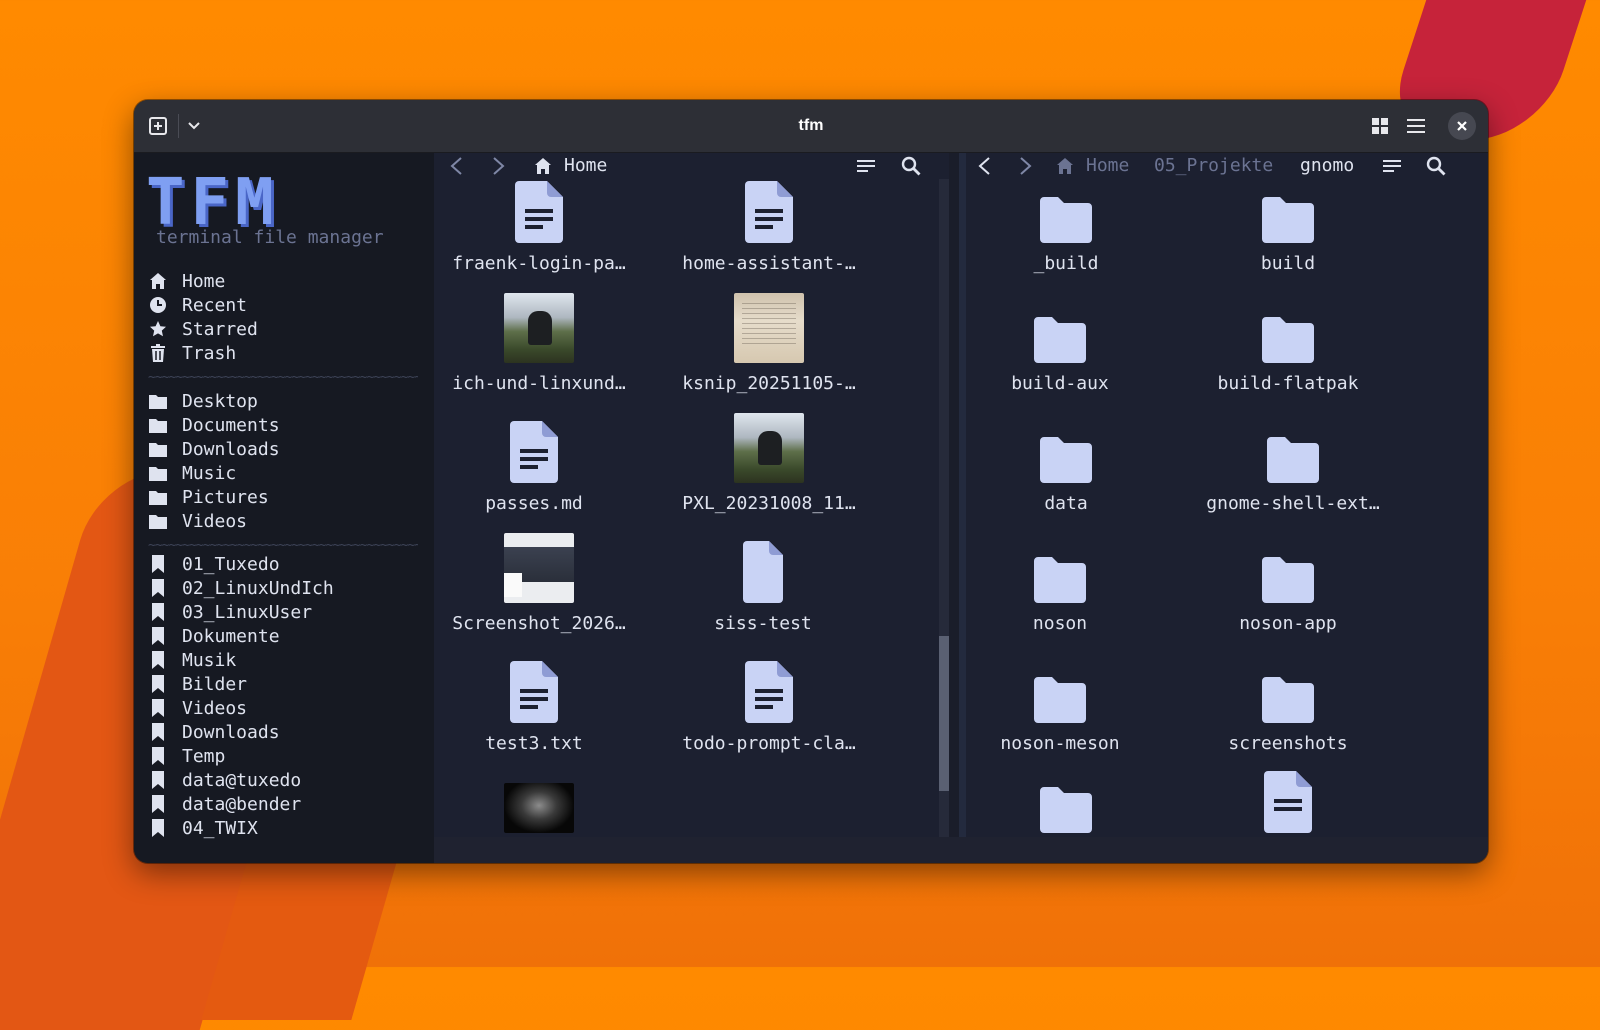 The width and height of the screenshot is (1600, 1030). I want to click on sidebar-bookmark-02-linuxundich: 02_LinuxUndIch, so click(288, 588).